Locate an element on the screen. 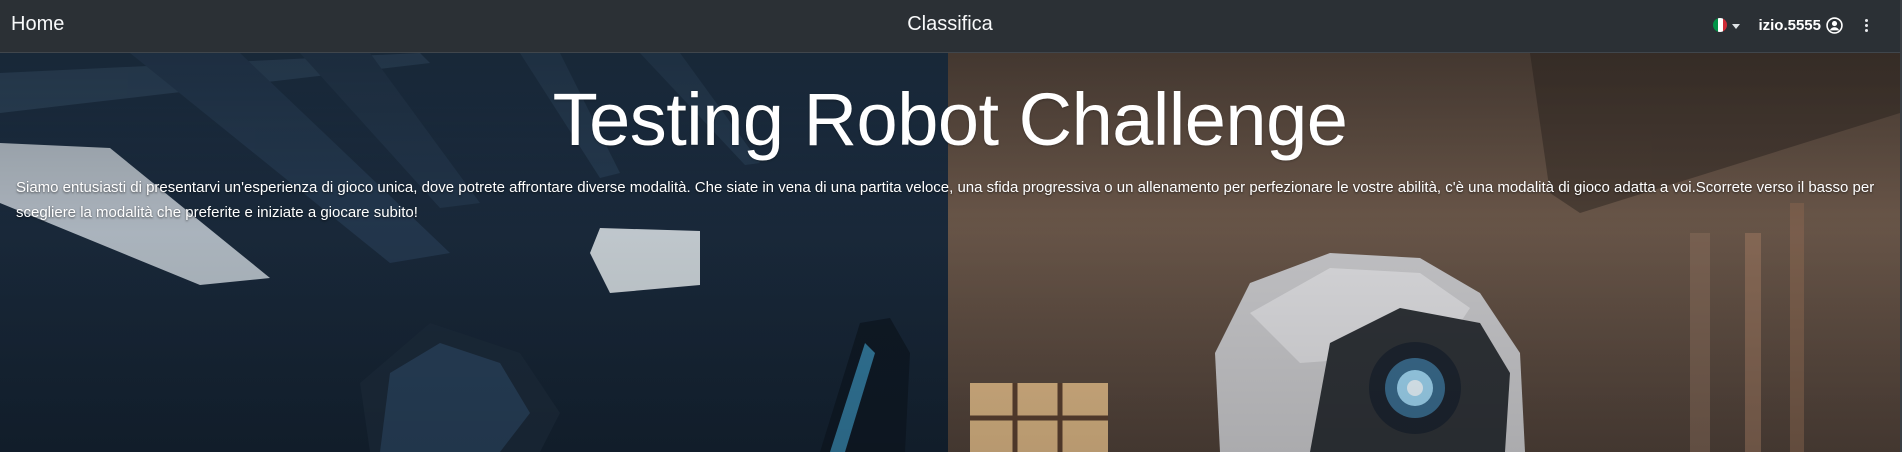 This screenshot has height=452, width=1902. kebab-menu-icon is located at coordinates (1866, 25).